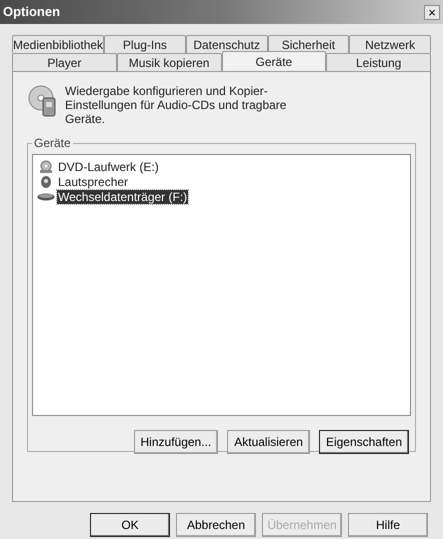 Image resolution: width=443 pixels, height=539 pixels. Describe the element at coordinates (46, 181) in the screenshot. I see `speaker-icon` at that location.